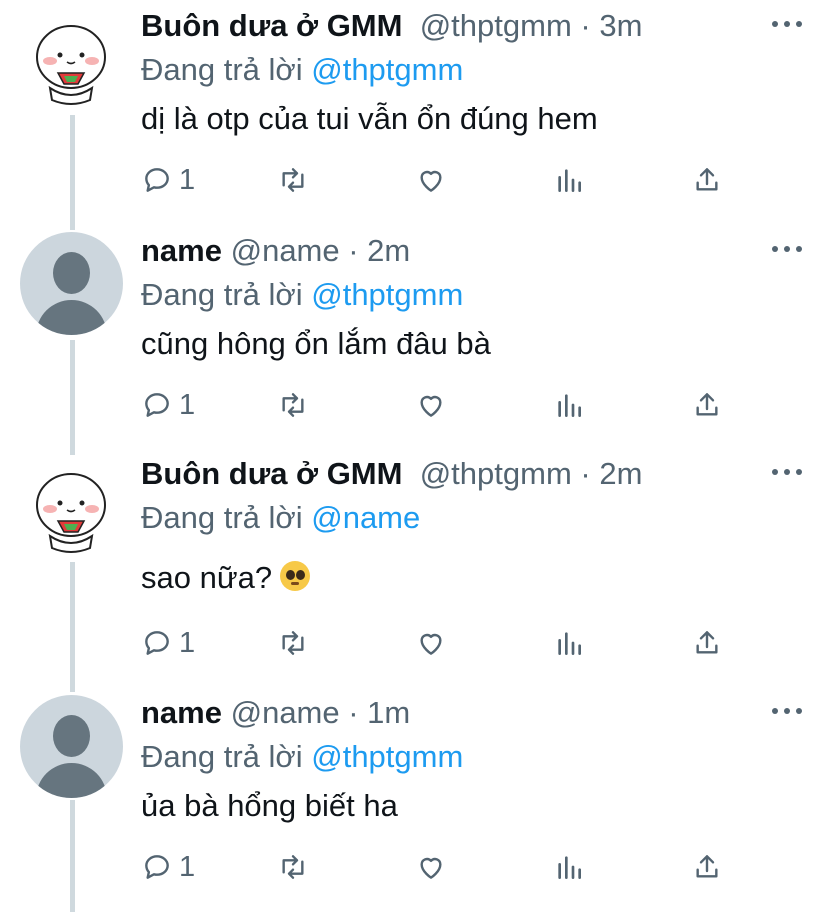  What do you see at coordinates (207, 577) in the screenshot?
I see `tweet-text-content: sao nữa?` at bounding box center [207, 577].